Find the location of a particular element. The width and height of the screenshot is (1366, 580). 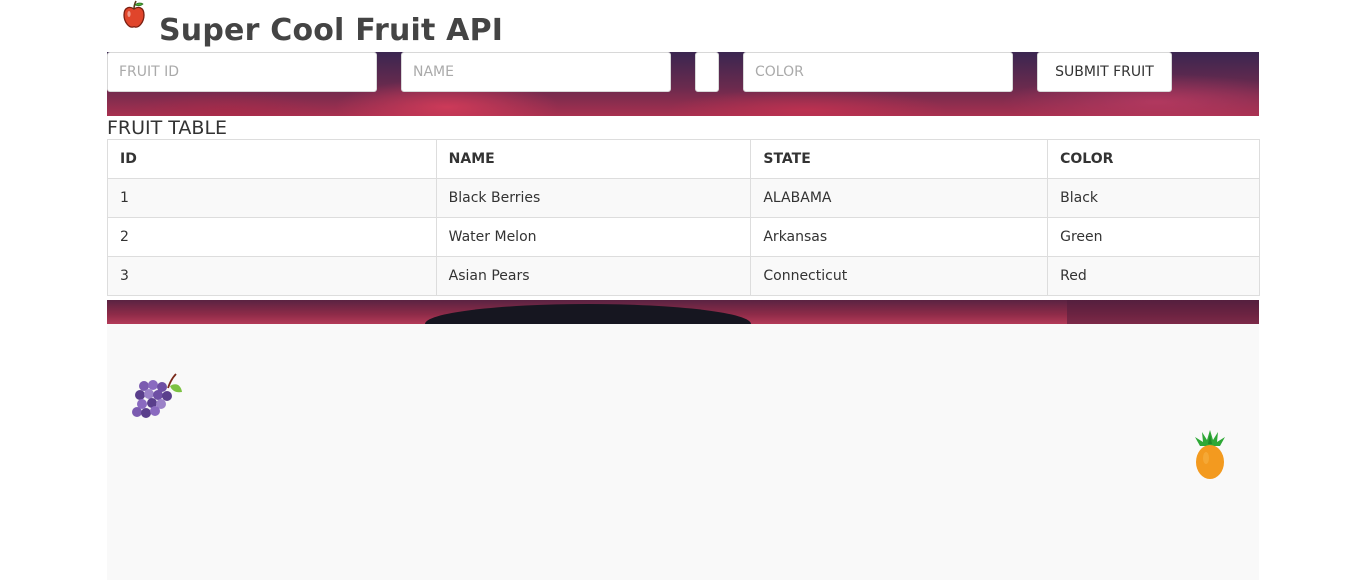

cell-state: Arkansas is located at coordinates (899, 237).